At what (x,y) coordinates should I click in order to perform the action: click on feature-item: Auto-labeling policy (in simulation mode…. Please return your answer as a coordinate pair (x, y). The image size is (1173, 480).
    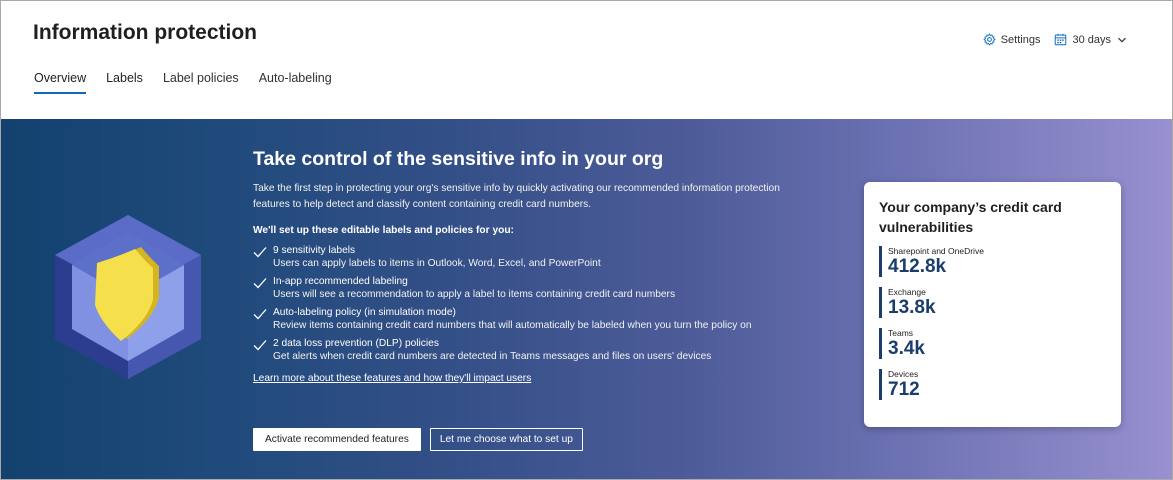
    Looking at the image, I should click on (533, 319).